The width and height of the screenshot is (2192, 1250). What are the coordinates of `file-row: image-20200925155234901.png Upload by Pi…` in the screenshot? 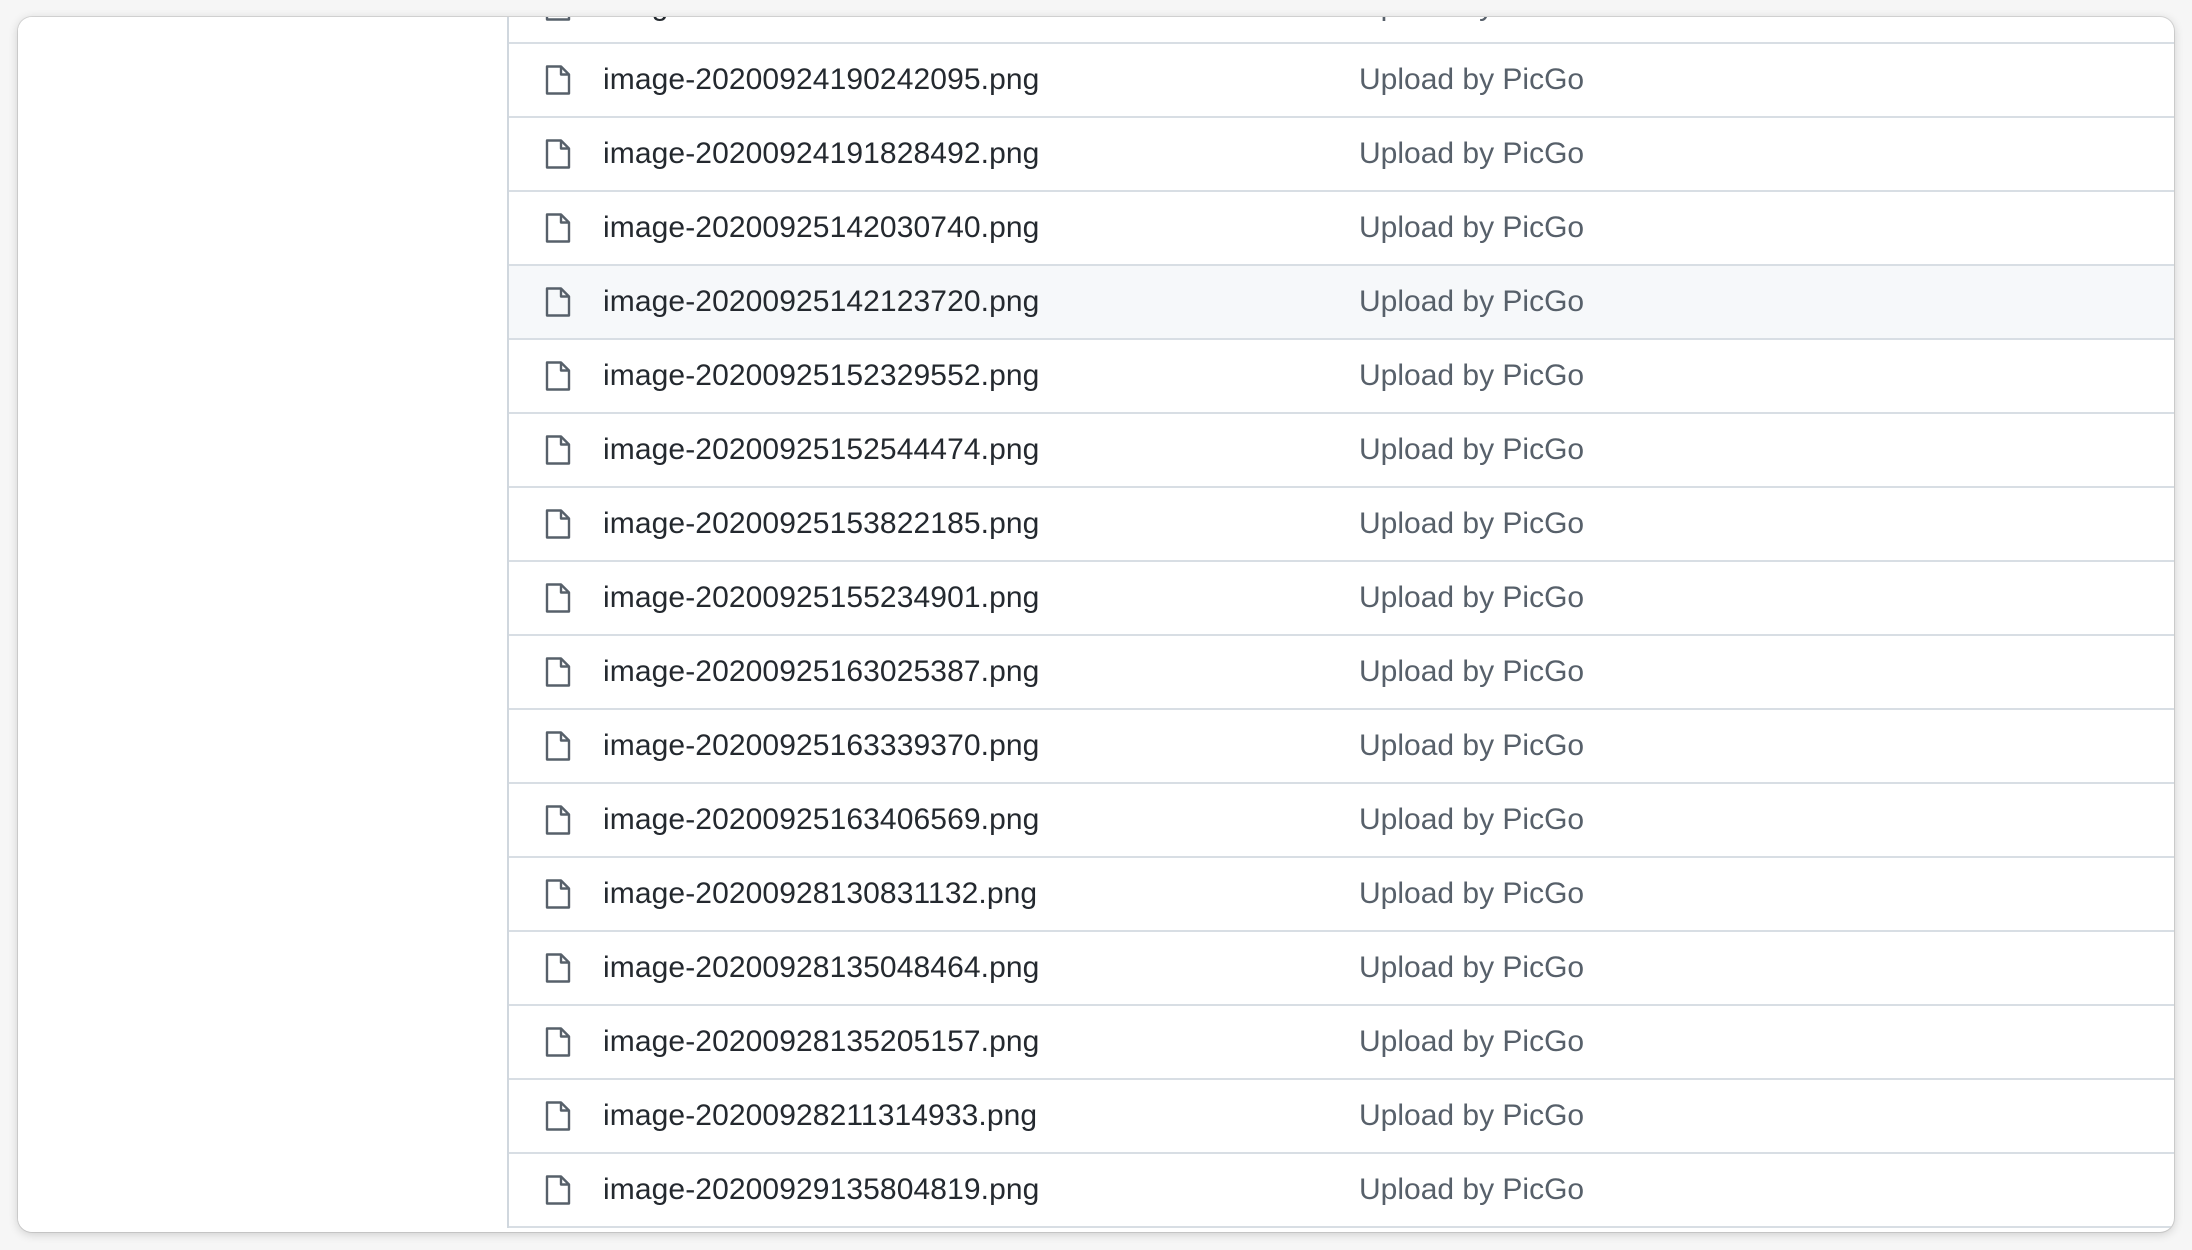 It's located at (1341, 599).